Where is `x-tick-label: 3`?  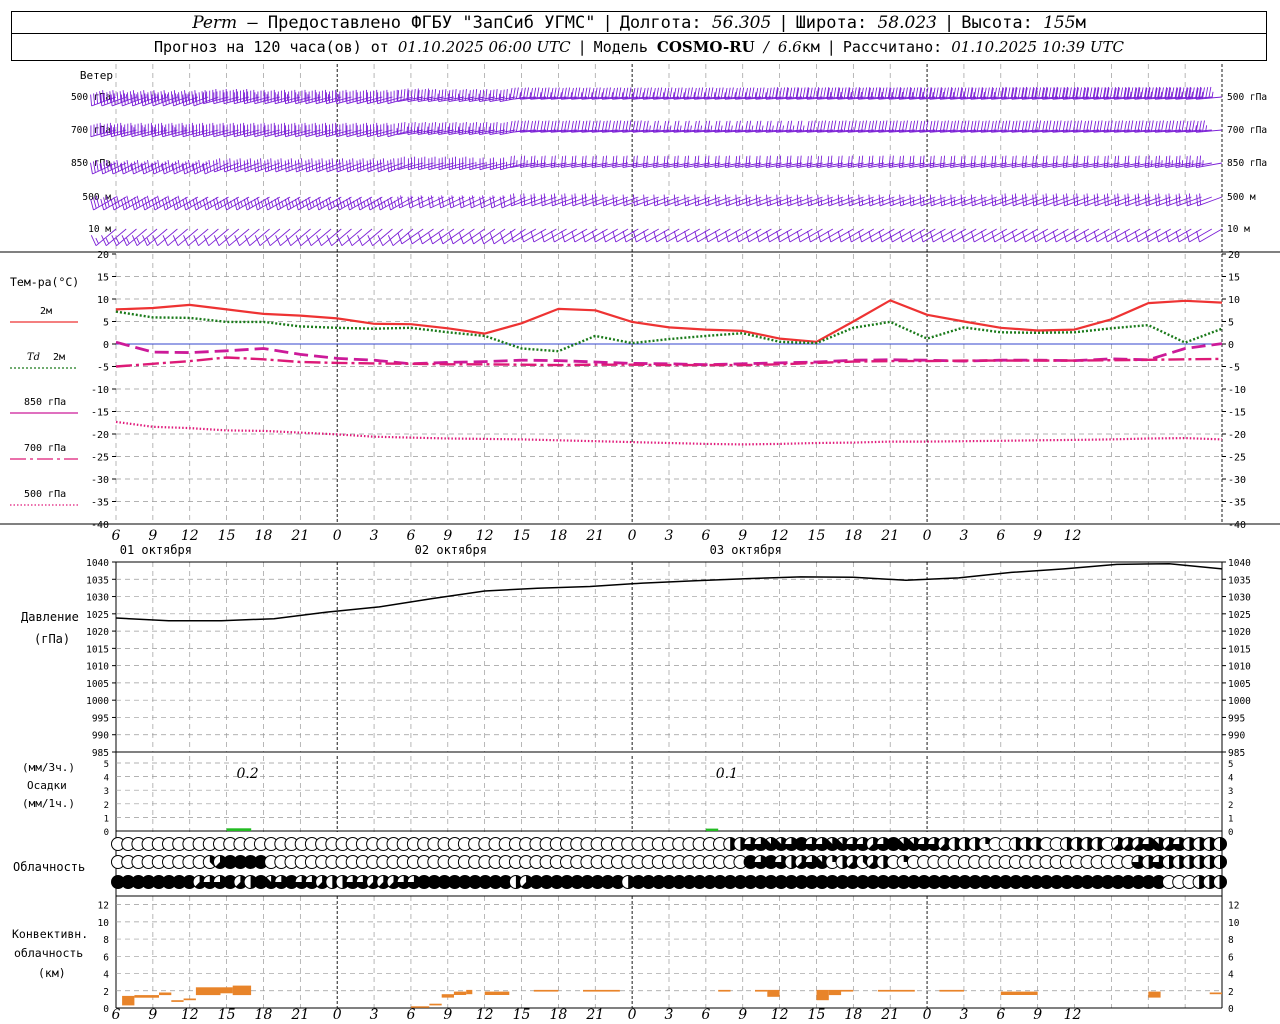
x-tick-label: 3 is located at coordinates (669, 536).